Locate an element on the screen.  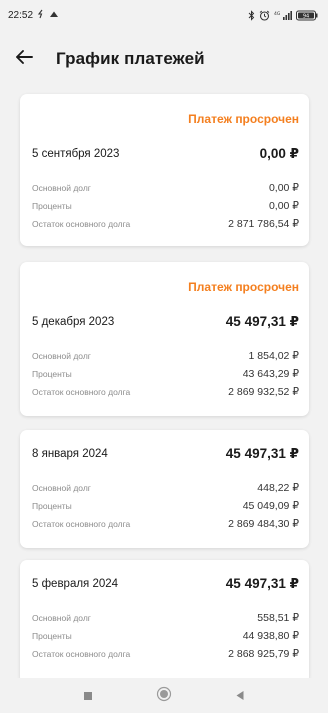
principal-value: 558,51 ₽ is located at coordinates (278, 618).